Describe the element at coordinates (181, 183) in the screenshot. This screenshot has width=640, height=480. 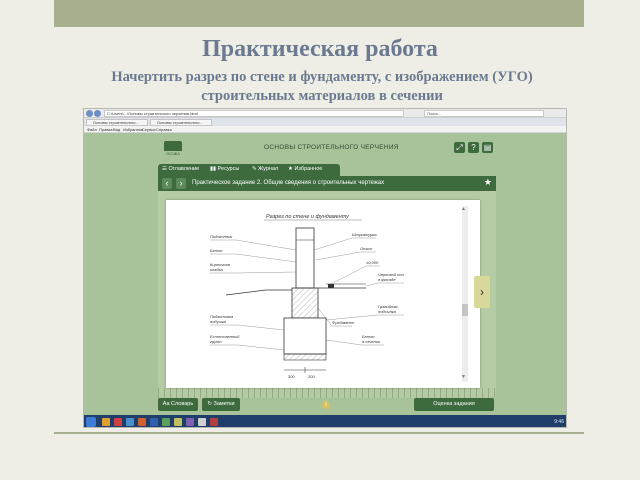
I see `next-button: ›` at that location.